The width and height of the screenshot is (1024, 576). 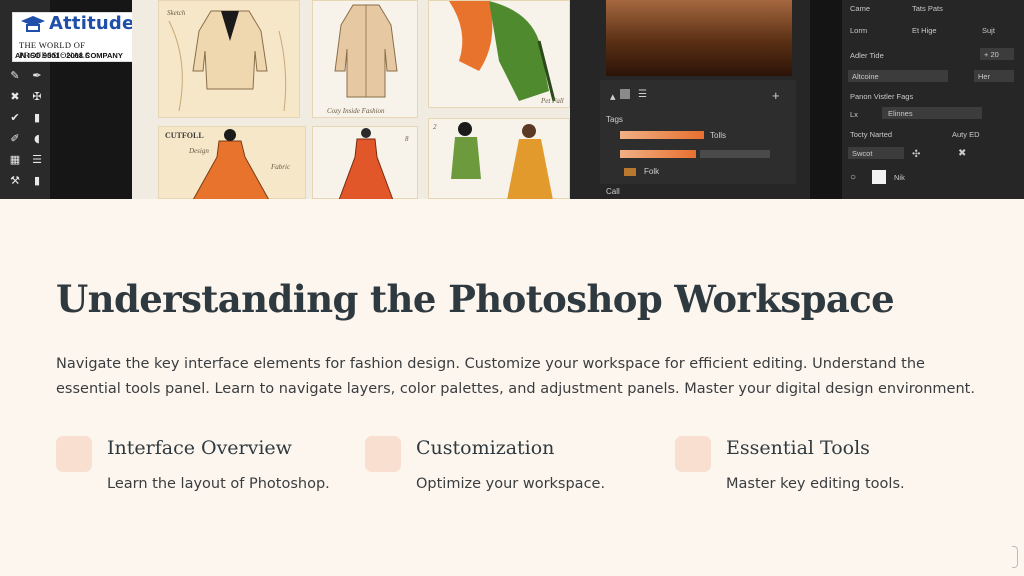 I want to click on sketch-sheet-model: Pet Fall, so click(x=499, y=54).